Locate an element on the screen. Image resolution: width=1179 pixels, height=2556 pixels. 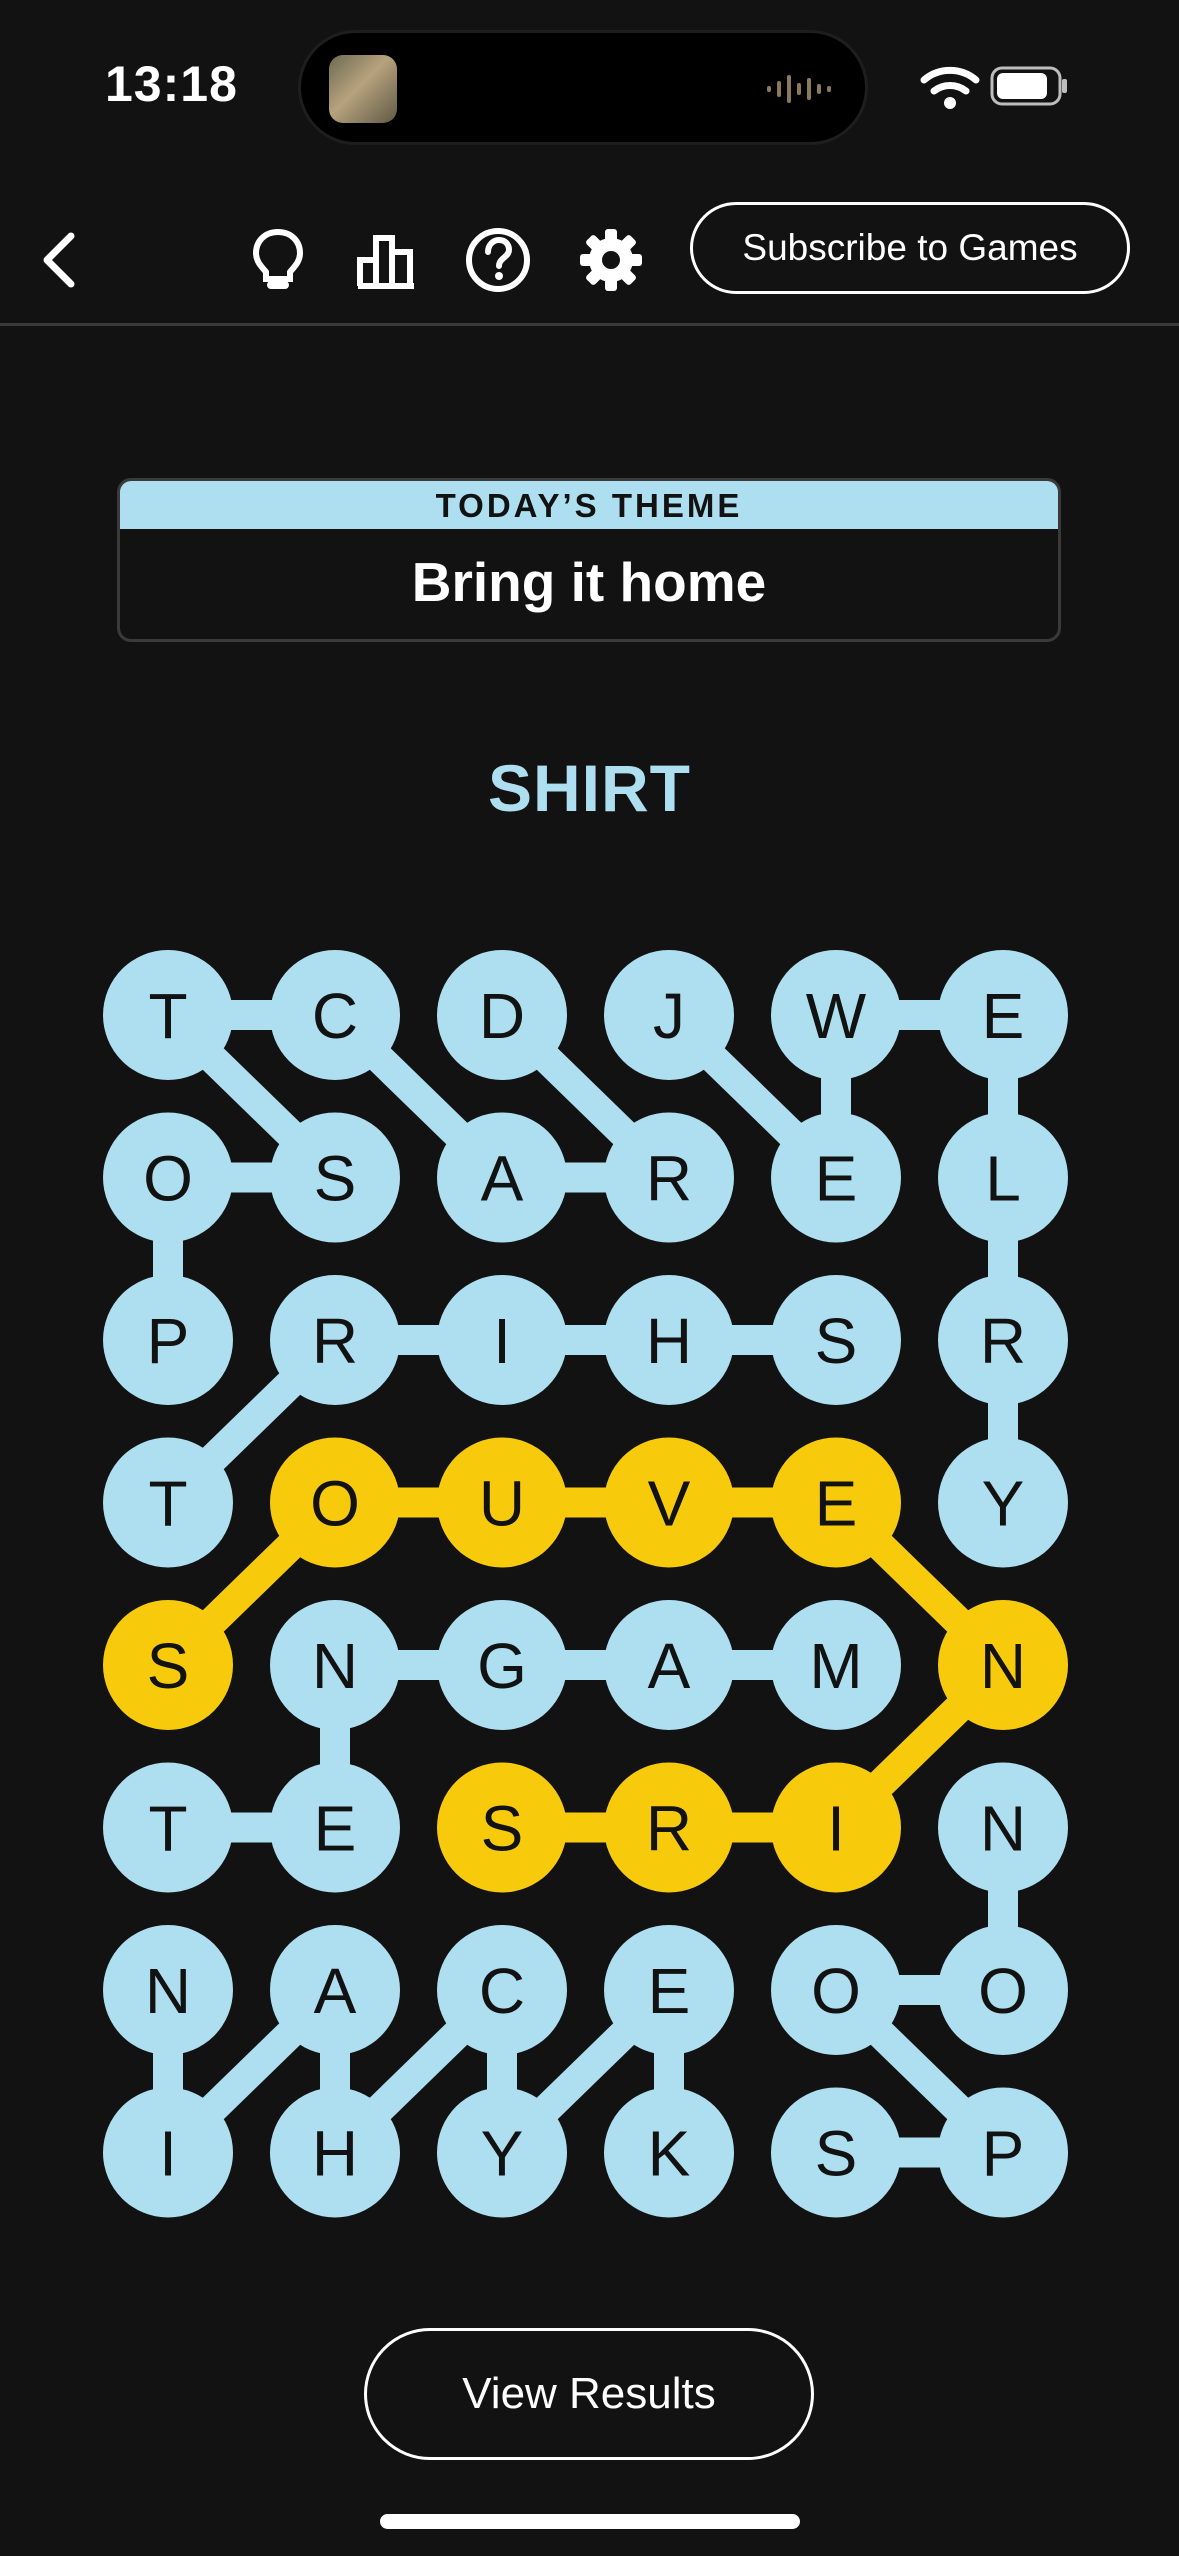
letter-tile: G is located at coordinates (502, 1665).